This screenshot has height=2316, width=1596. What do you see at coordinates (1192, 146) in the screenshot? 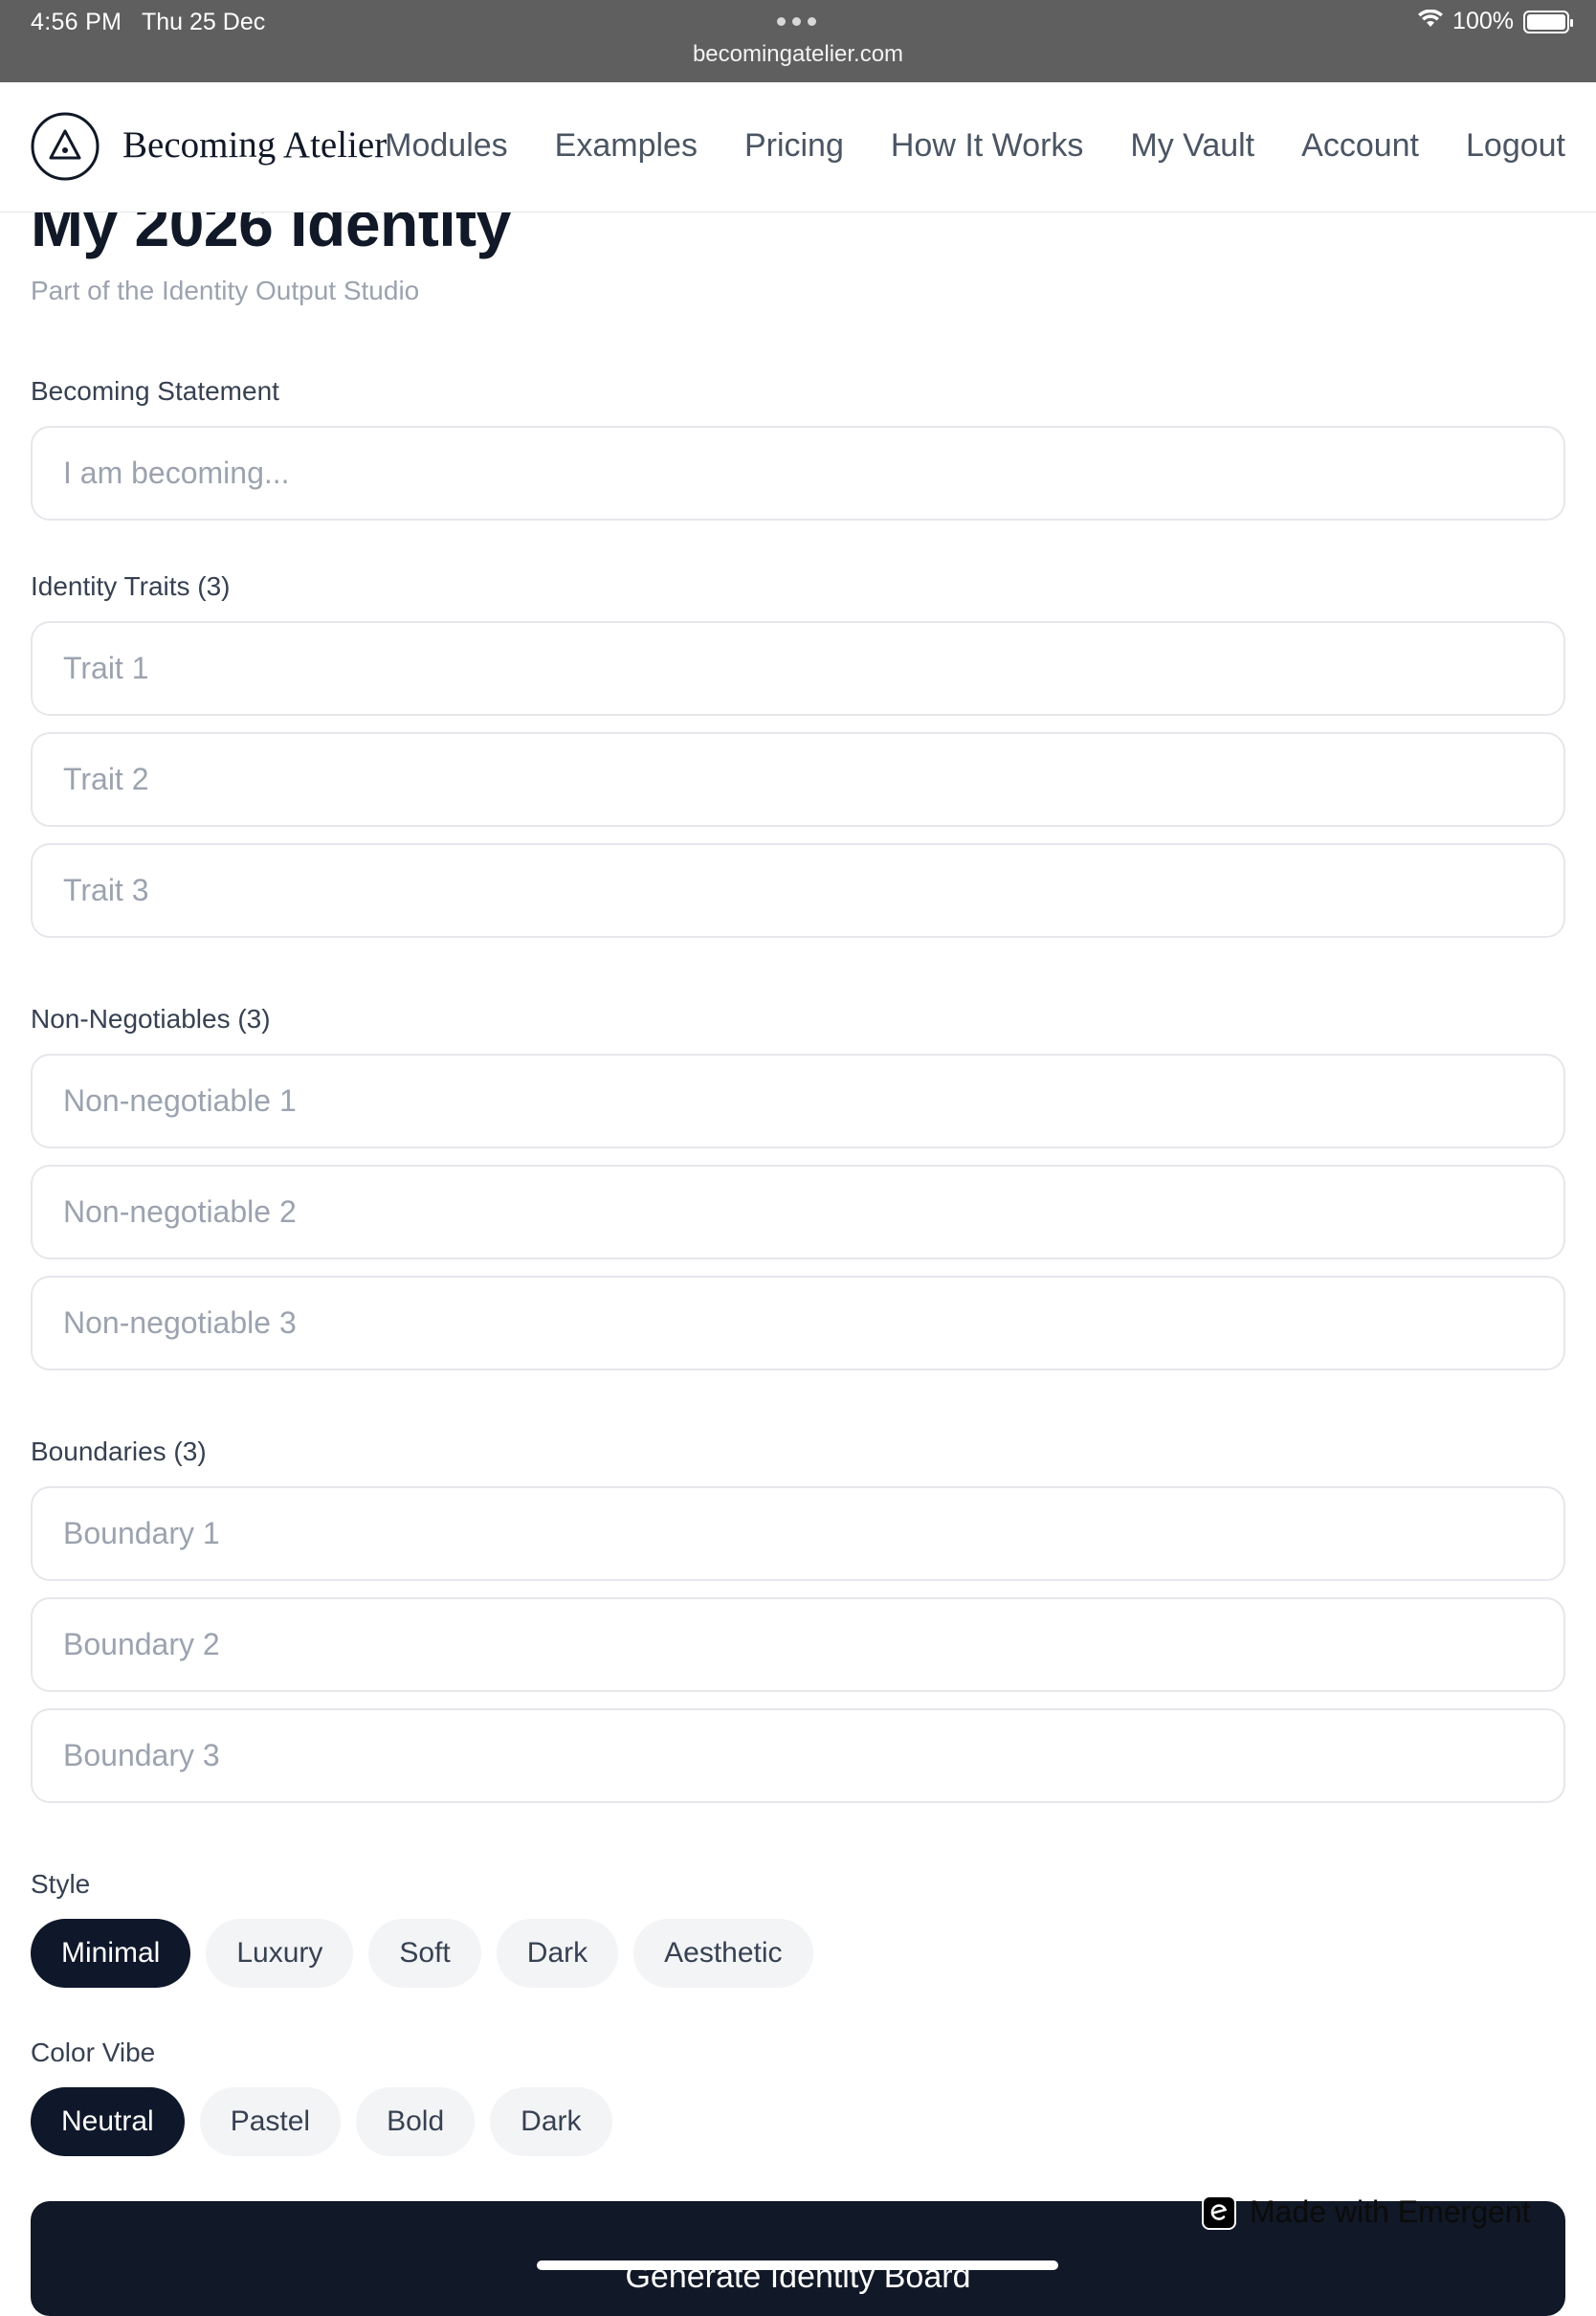
I see `nav-my-vault: My Vault` at bounding box center [1192, 146].